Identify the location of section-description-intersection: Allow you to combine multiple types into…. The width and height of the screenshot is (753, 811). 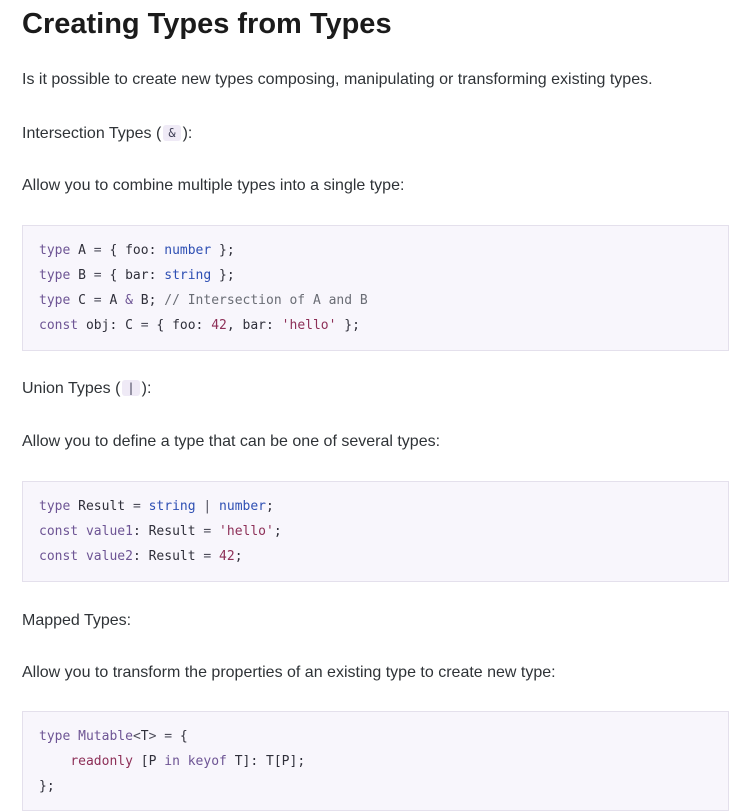
(213, 185).